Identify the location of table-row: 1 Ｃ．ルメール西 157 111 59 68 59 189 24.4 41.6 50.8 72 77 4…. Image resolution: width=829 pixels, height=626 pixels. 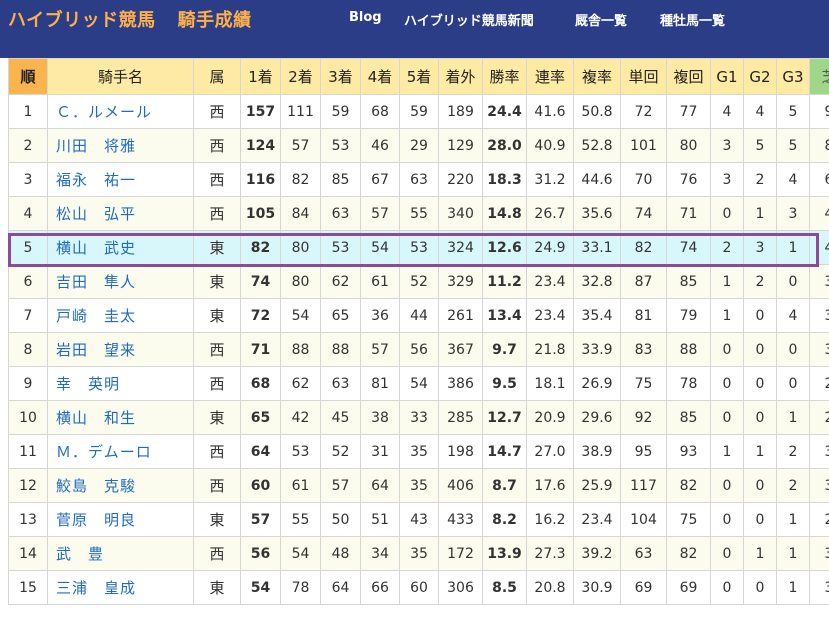
(418, 111).